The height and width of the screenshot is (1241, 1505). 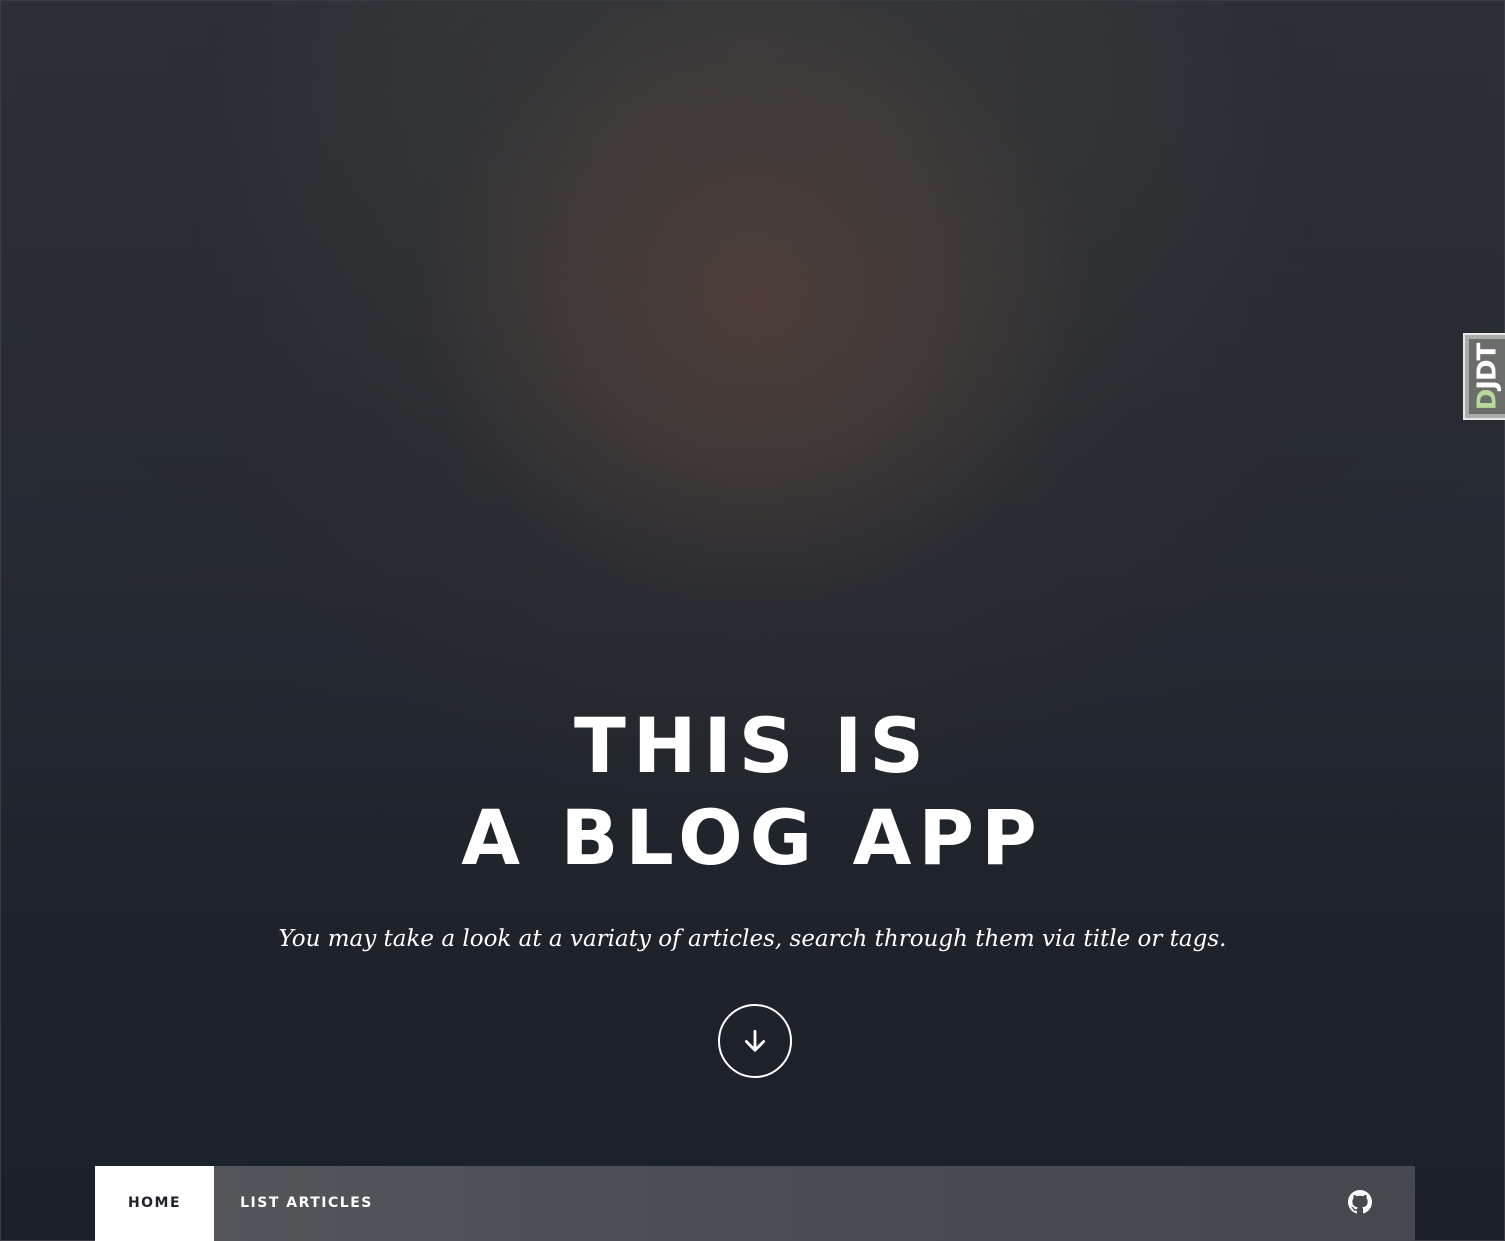 What do you see at coordinates (1487, 366) in the screenshot?
I see `djdt-logo-rest: JDT` at bounding box center [1487, 366].